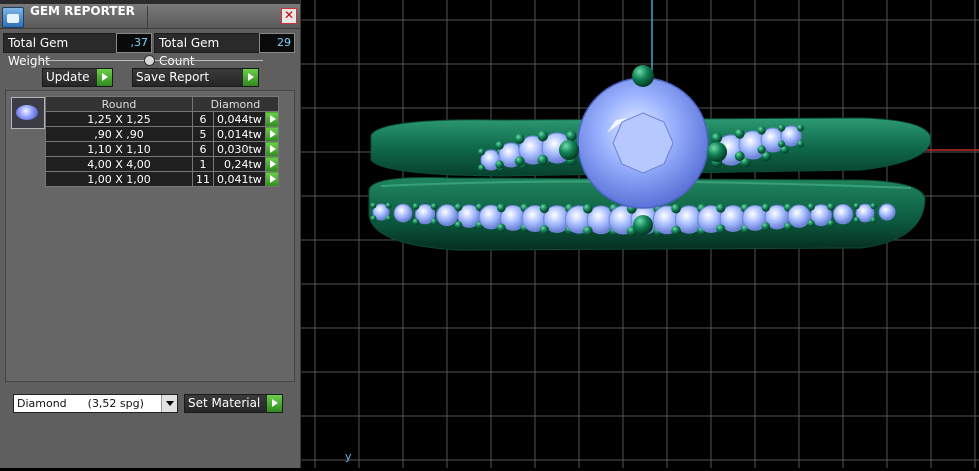 The height and width of the screenshot is (471, 979). Describe the element at coordinates (119, 164) in the screenshot. I see `gem-size: 4,00 X 4,00` at that location.